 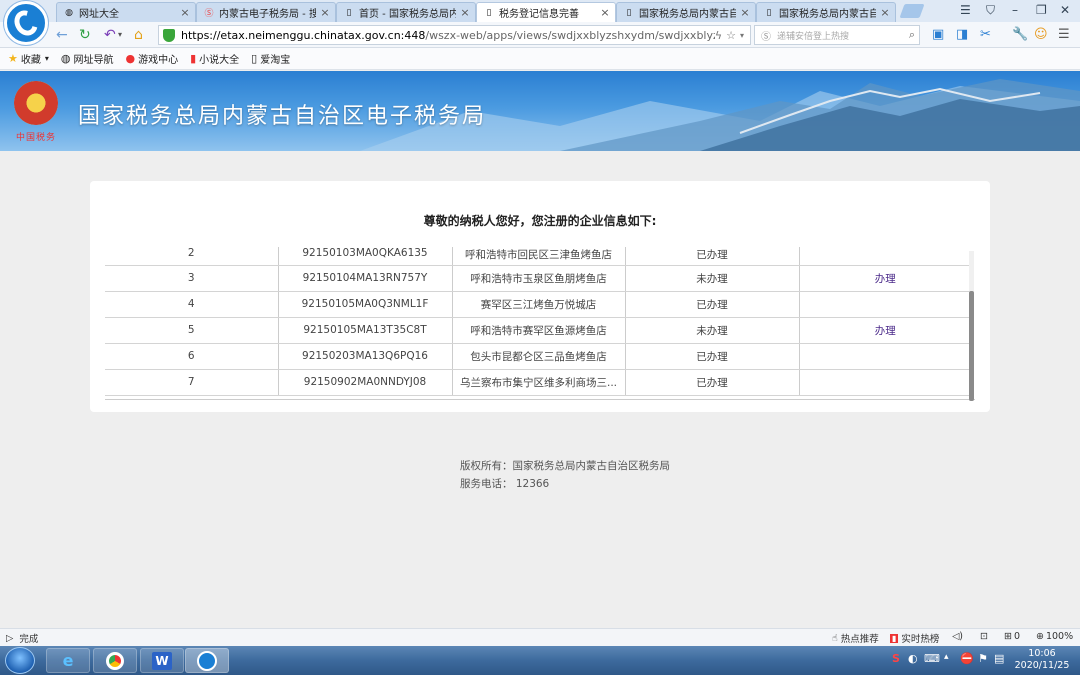 I want to click on taskbar-app-sogou, so click(x=207, y=660).